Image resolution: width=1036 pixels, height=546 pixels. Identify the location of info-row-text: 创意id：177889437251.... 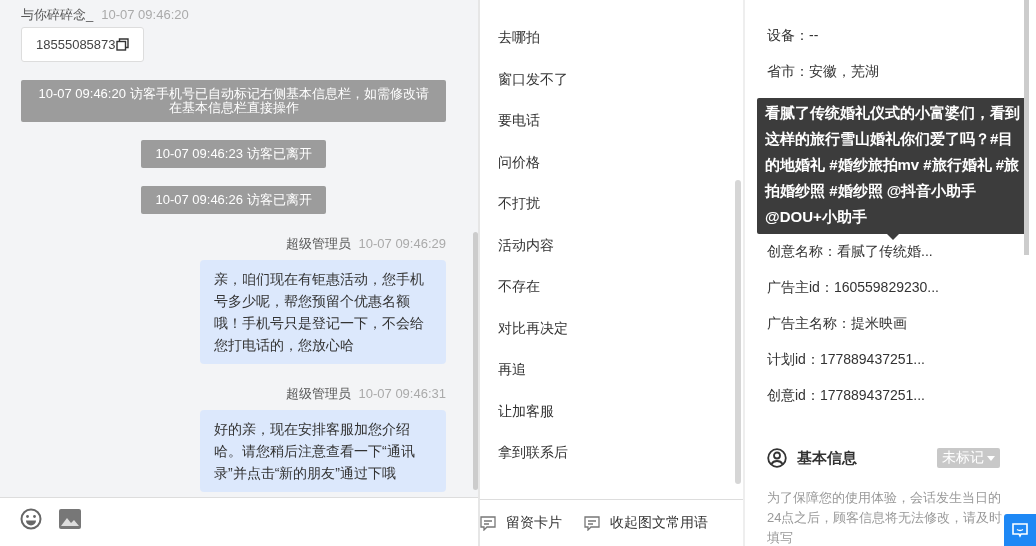
(846, 395).